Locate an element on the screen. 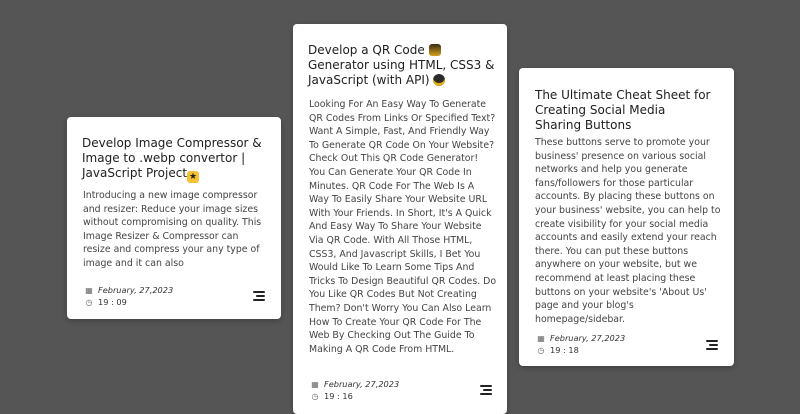 This screenshot has height=414, width=800. chick-emoji-icon is located at coordinates (439, 80).